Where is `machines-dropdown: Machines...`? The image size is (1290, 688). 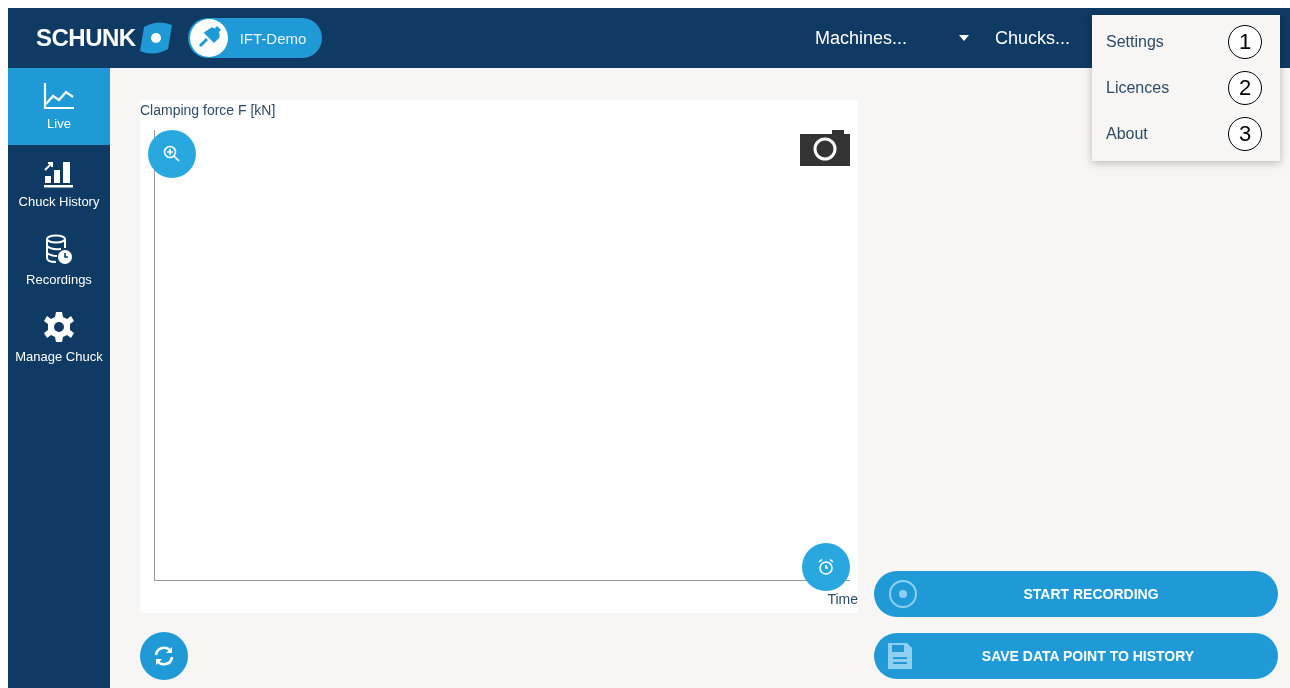 machines-dropdown: Machines... is located at coordinates (860, 38).